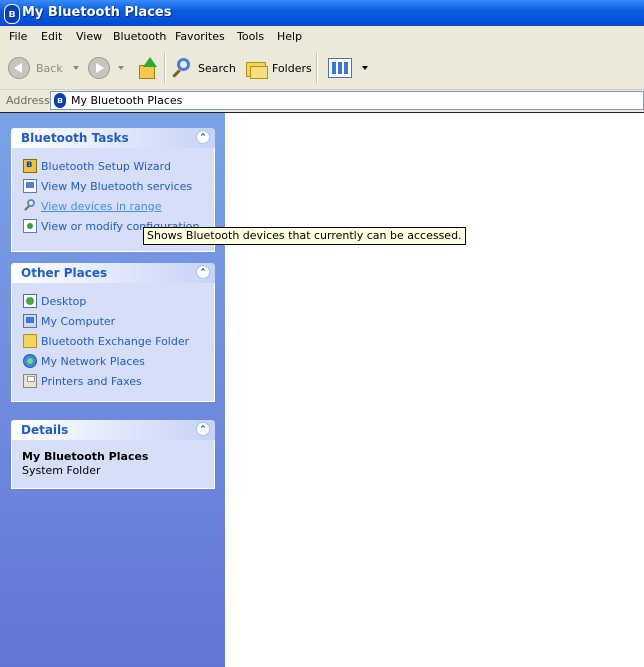  I want to click on menu-file: File, so click(18, 36).